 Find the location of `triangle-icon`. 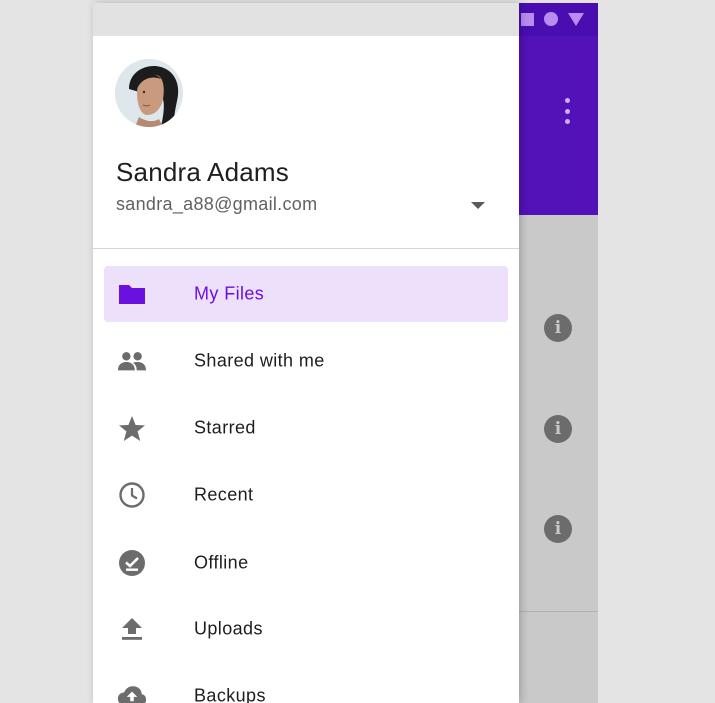

triangle-icon is located at coordinates (576, 19).